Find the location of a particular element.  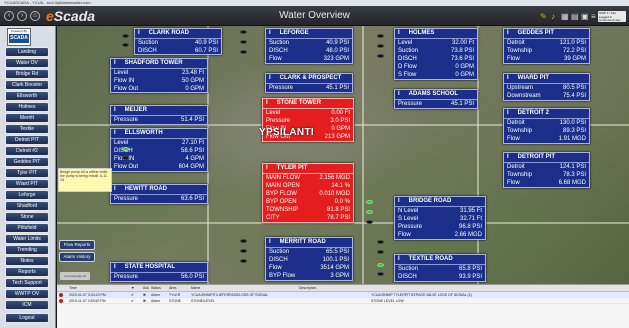

sidebar-item-icm: ICM is located at coordinates (27, 305).